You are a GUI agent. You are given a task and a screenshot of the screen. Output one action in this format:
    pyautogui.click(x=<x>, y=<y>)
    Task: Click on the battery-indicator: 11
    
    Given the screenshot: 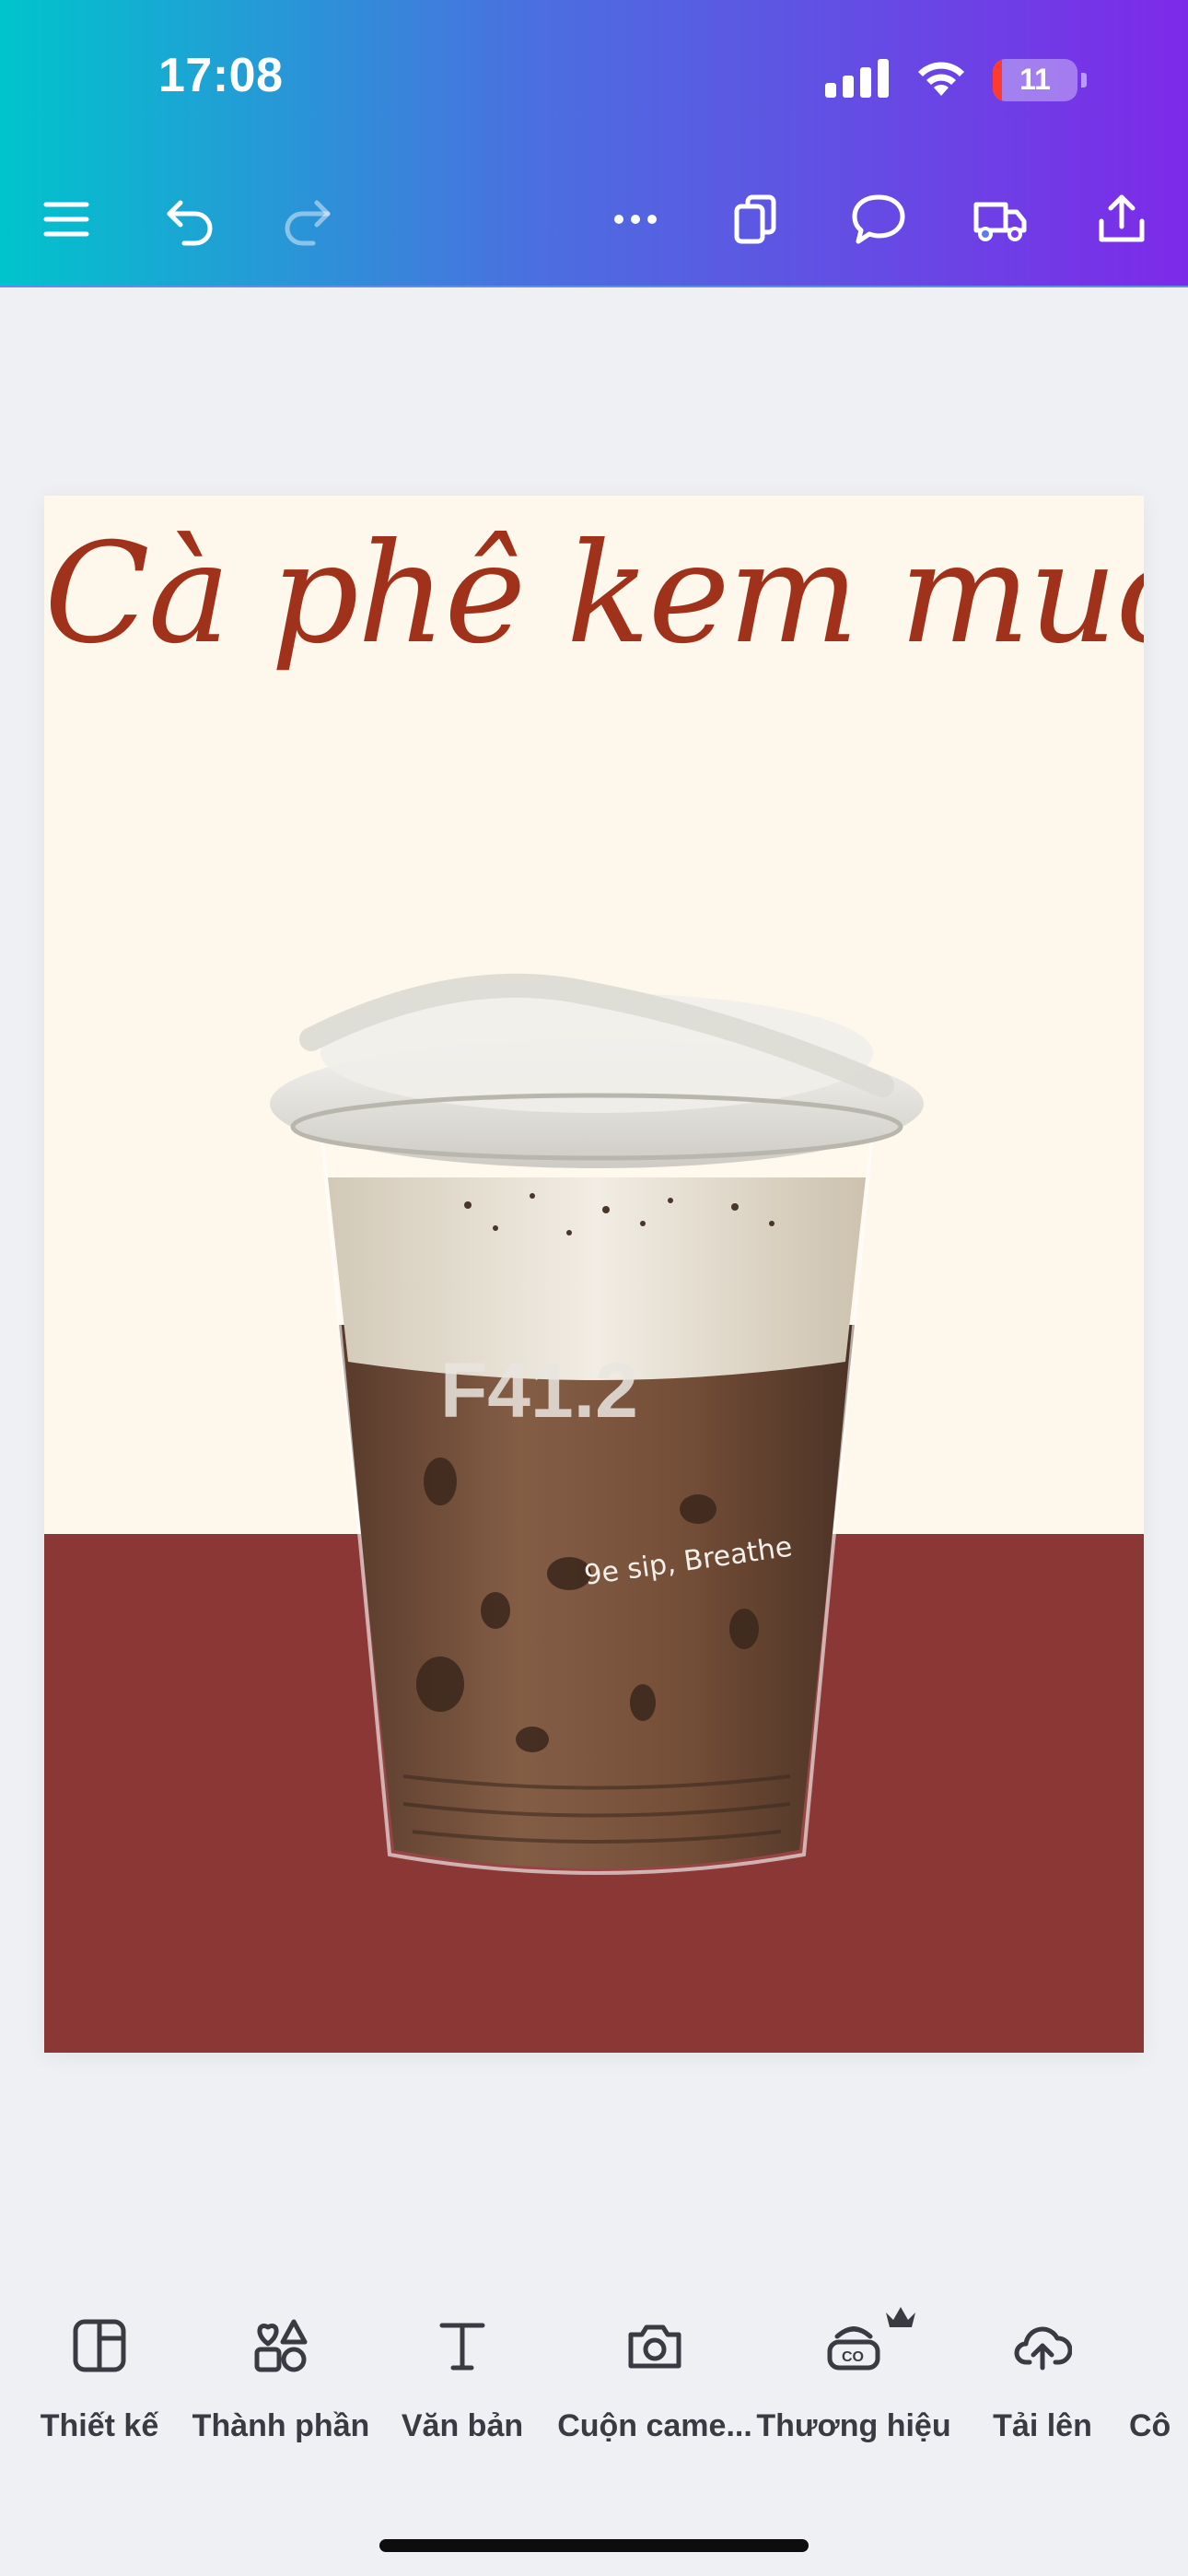 What is the action you would take?
    pyautogui.click(x=1035, y=79)
    